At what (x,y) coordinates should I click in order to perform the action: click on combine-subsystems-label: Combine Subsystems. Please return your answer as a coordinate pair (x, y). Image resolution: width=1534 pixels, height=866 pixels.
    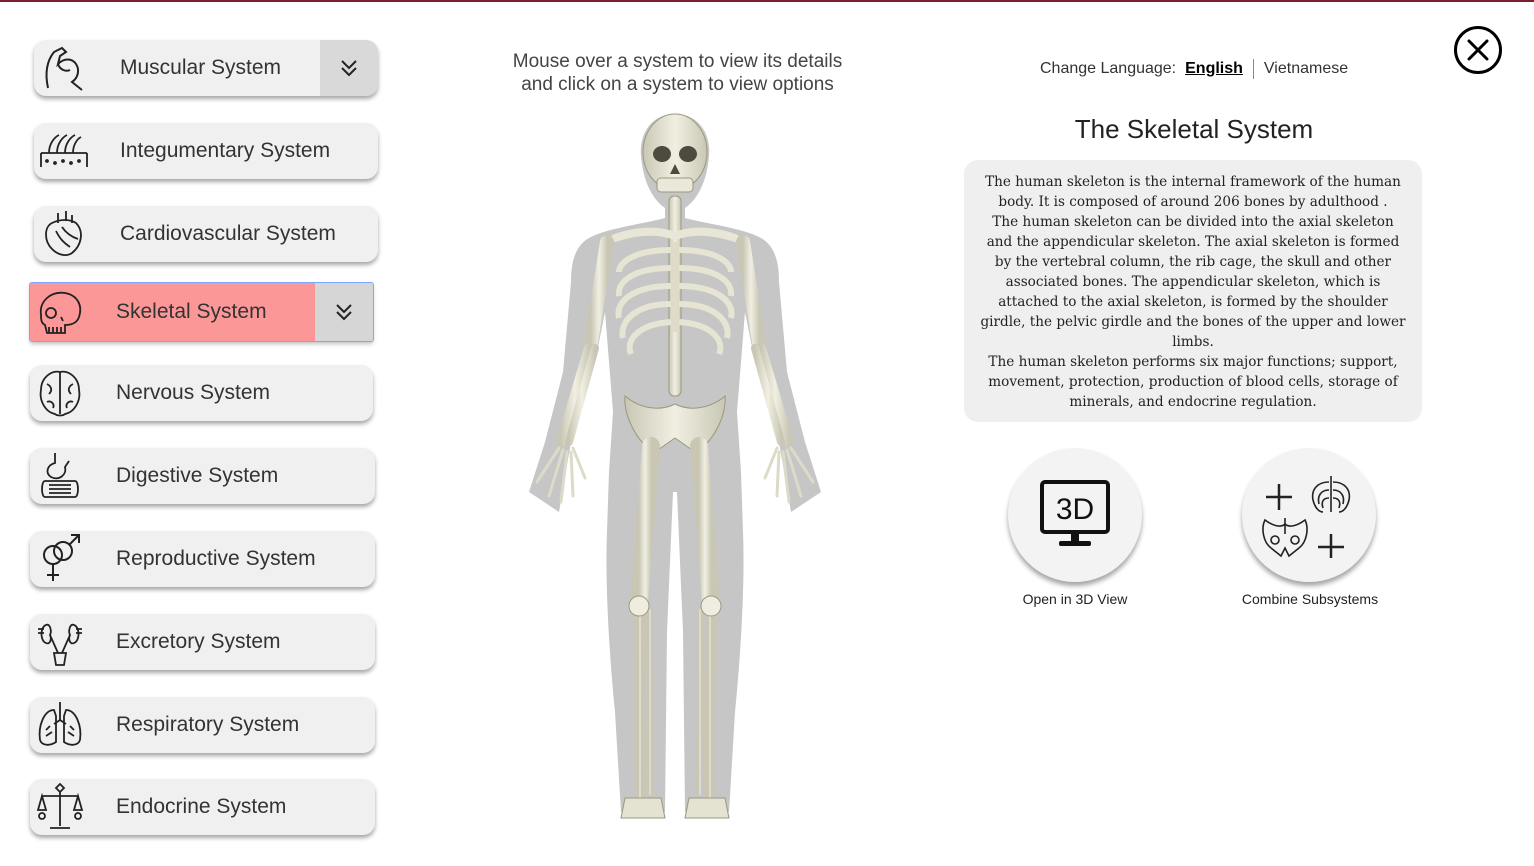
    Looking at the image, I should click on (1310, 599).